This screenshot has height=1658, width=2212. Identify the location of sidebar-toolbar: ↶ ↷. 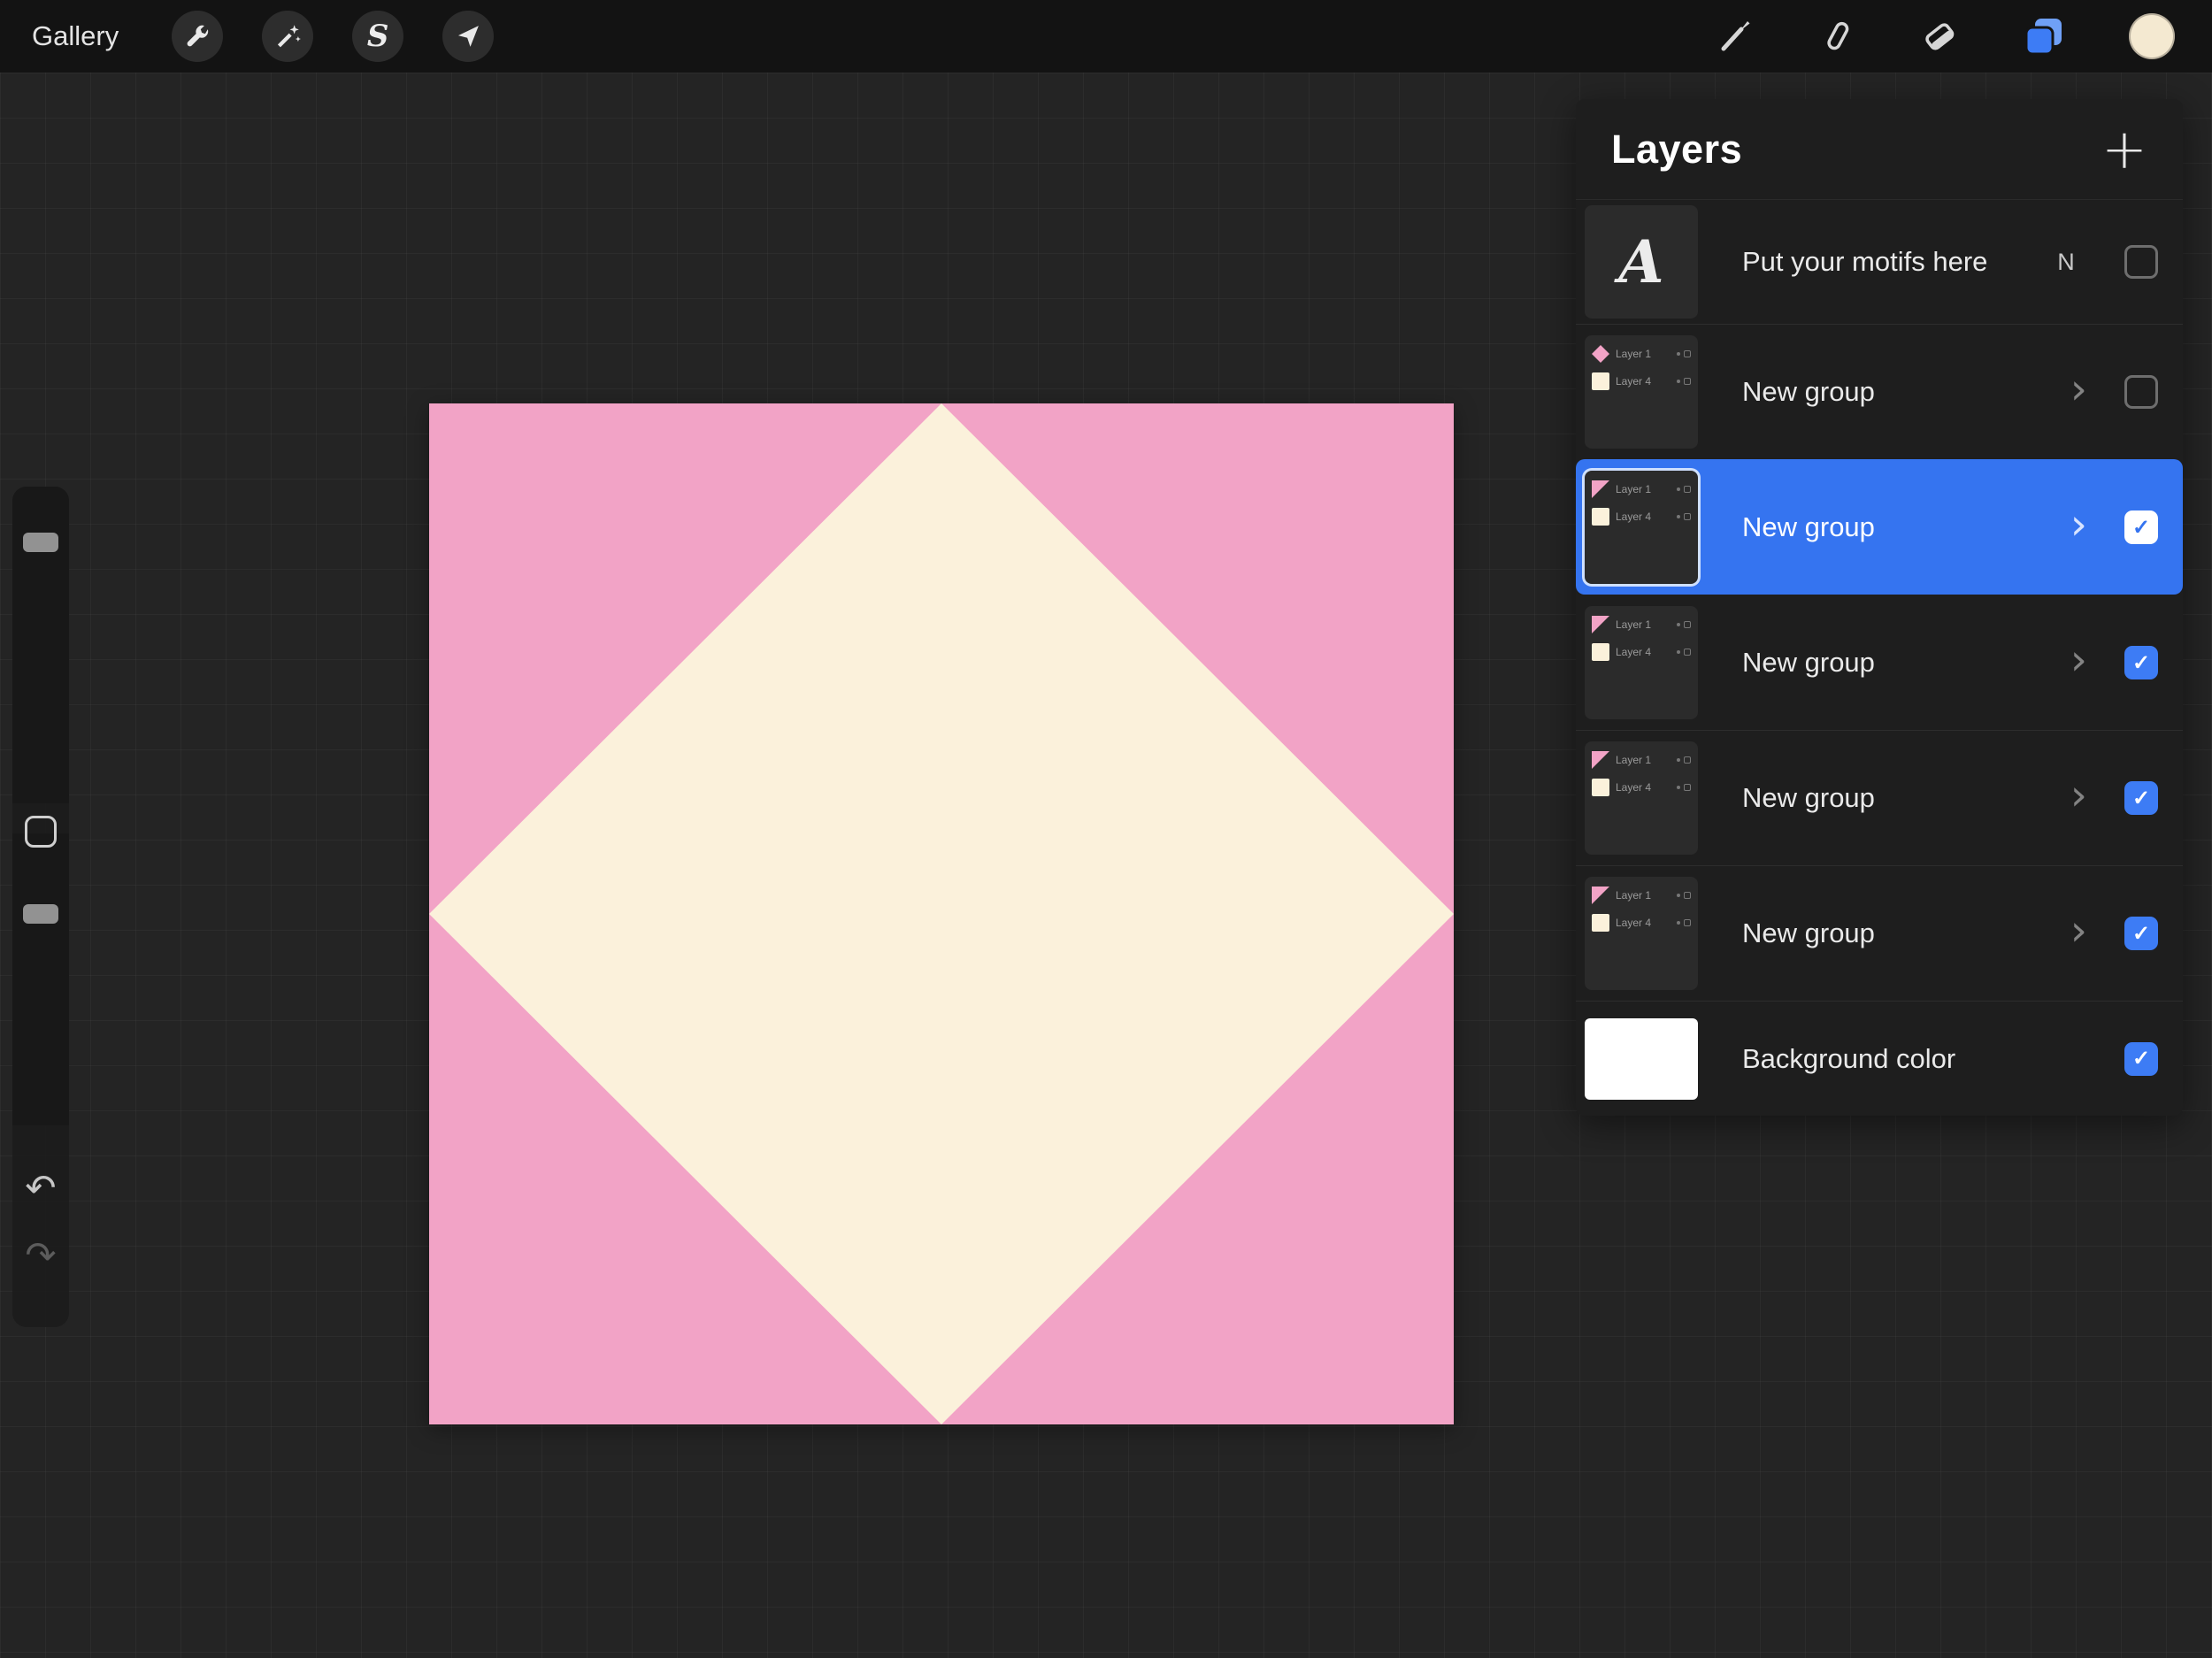
(40, 907).